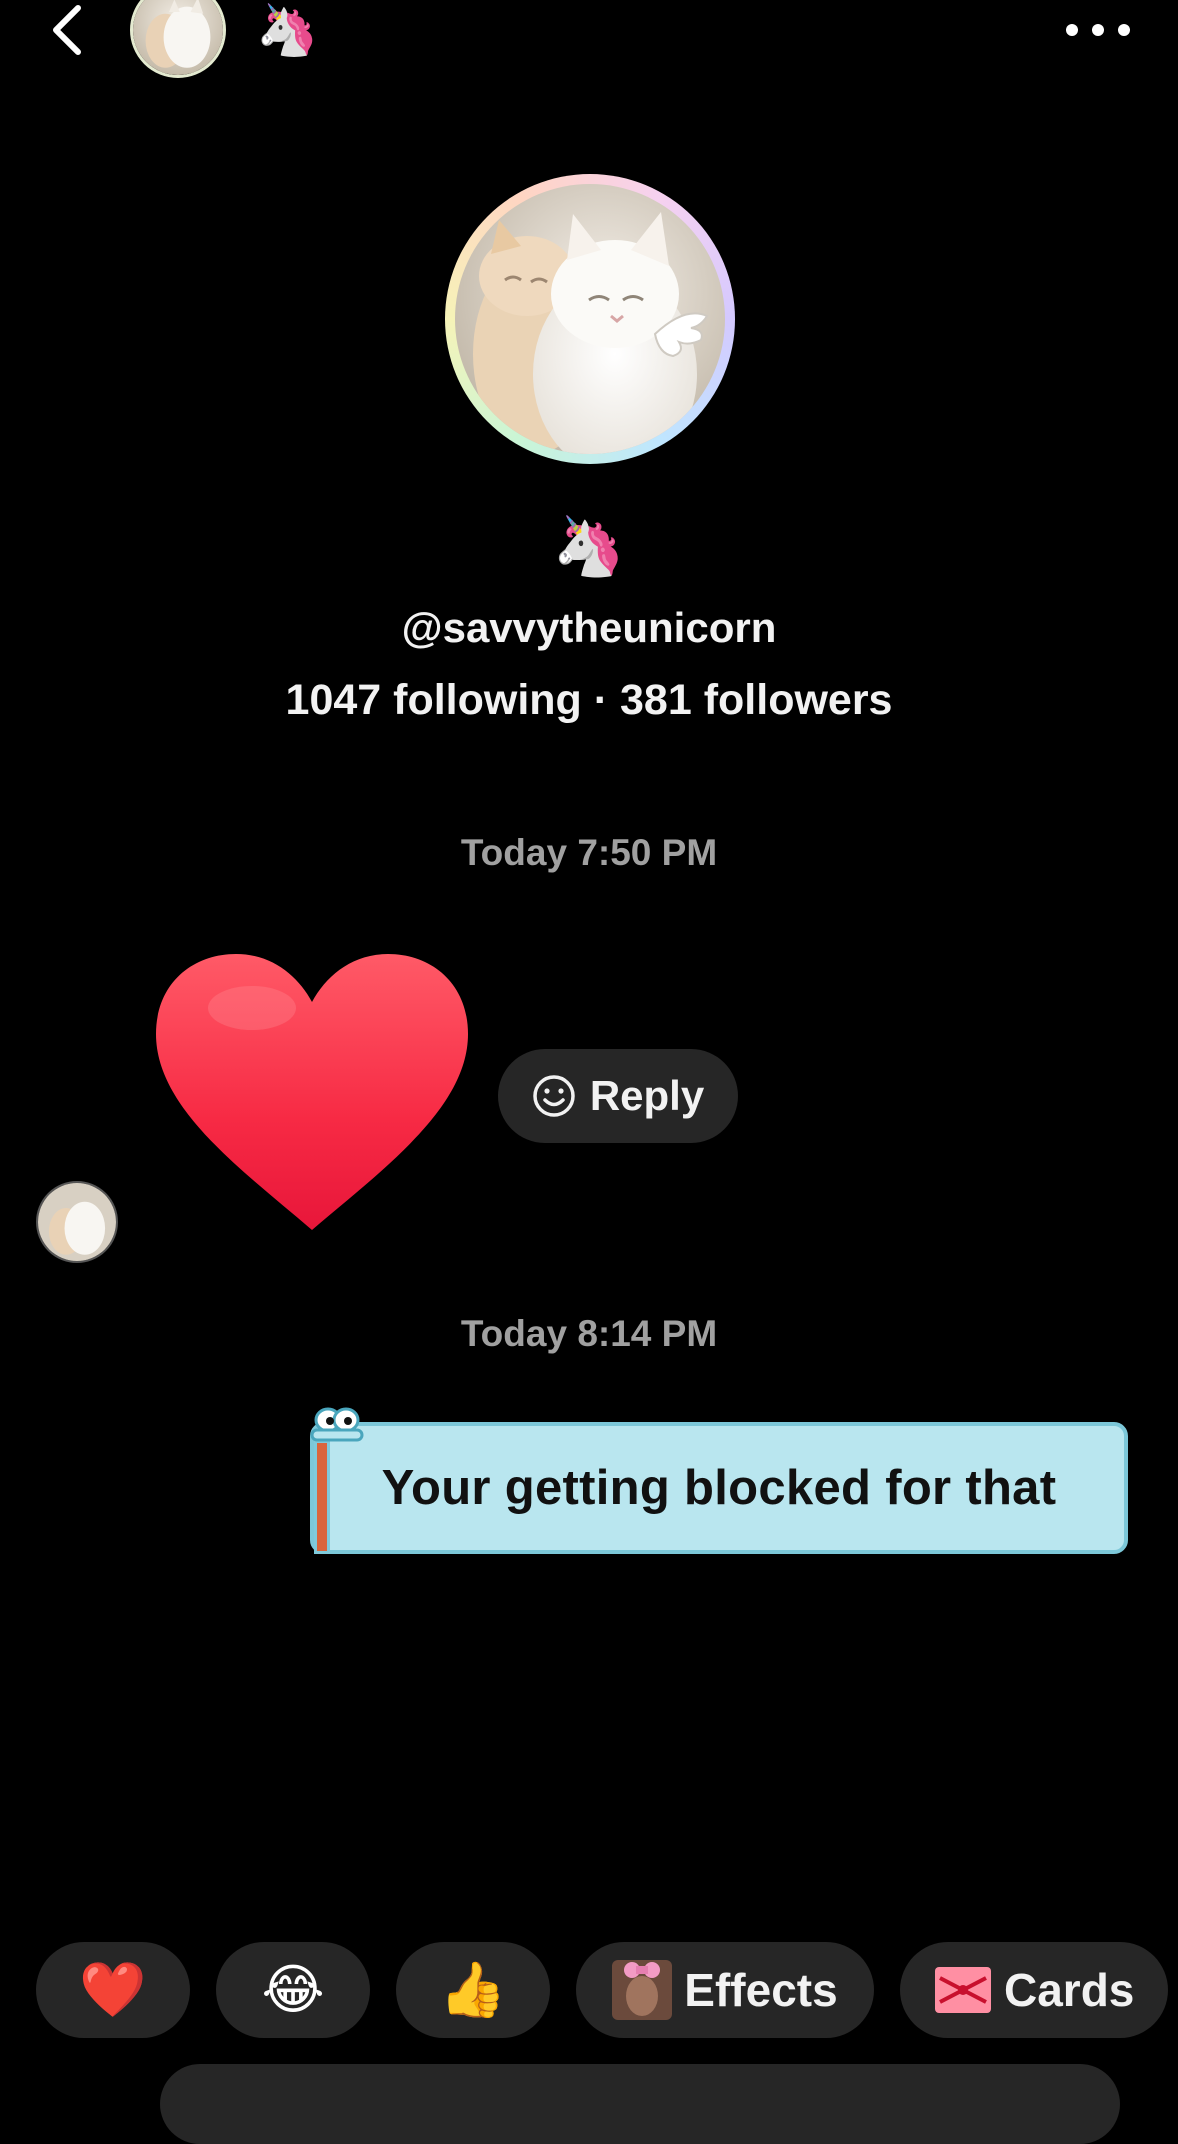 This screenshot has width=1178, height=2144. What do you see at coordinates (589, 852) in the screenshot?
I see `message-timestamp: Today 7:50 PM` at bounding box center [589, 852].